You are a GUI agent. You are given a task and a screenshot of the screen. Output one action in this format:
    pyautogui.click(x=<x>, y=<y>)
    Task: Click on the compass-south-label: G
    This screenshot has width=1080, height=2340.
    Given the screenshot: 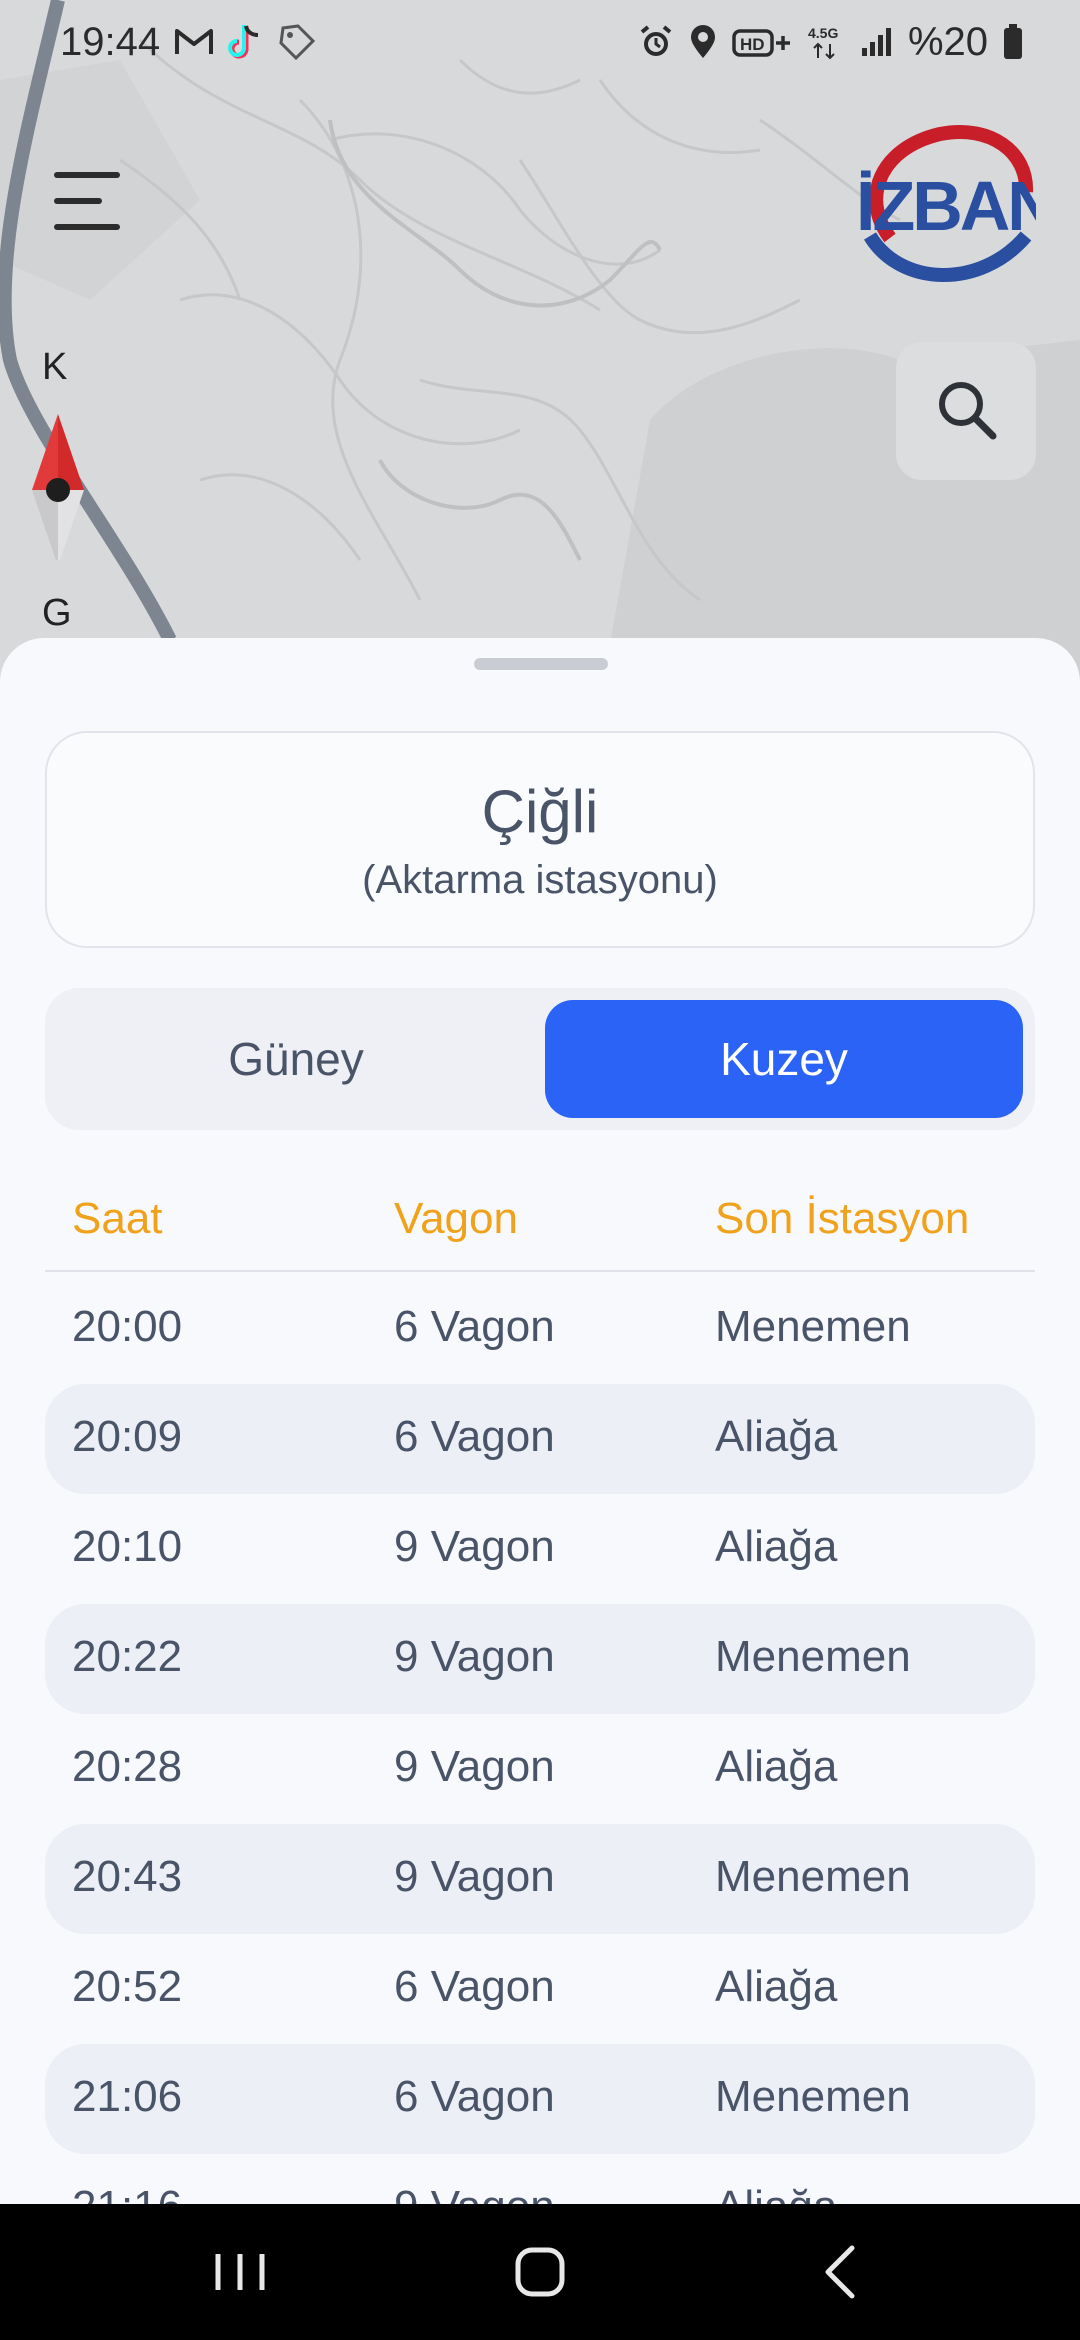 What is the action you would take?
    pyautogui.click(x=57, y=613)
    